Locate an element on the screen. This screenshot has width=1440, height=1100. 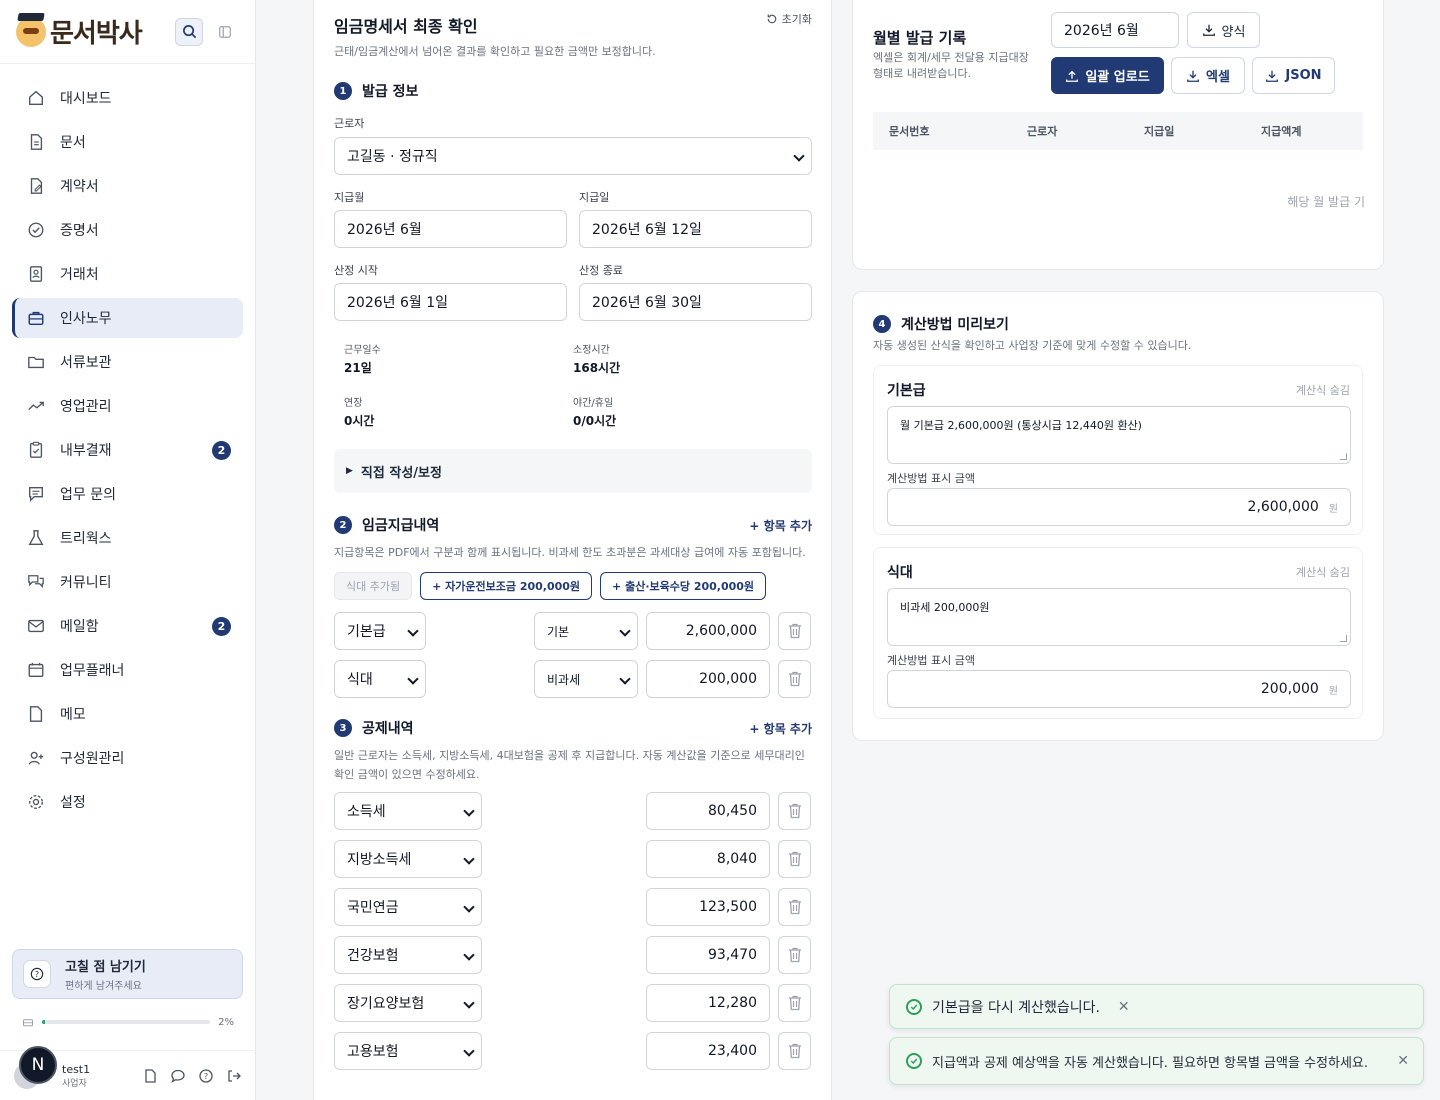
pay-heading: 임금지급내역 is located at coordinates (401, 526).